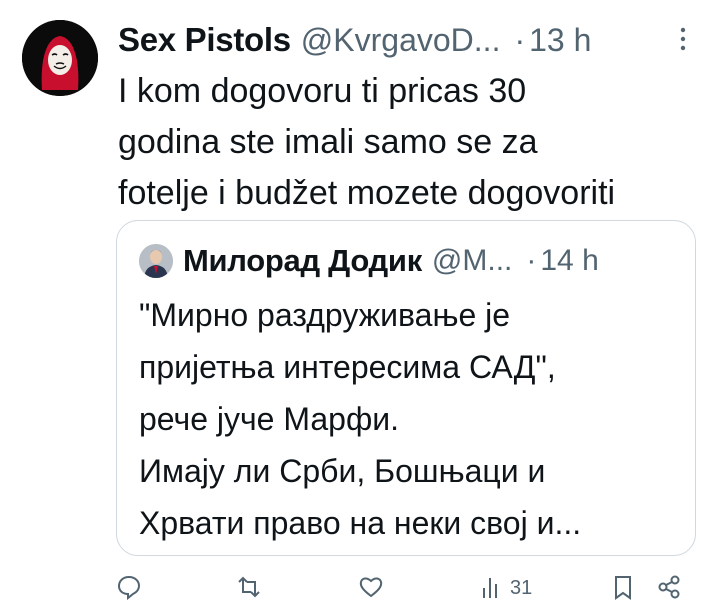 This screenshot has width=720, height=600. I want to click on tweet-header: Sex Pistols @KvrgavoD... · 13 h, so click(405, 40).